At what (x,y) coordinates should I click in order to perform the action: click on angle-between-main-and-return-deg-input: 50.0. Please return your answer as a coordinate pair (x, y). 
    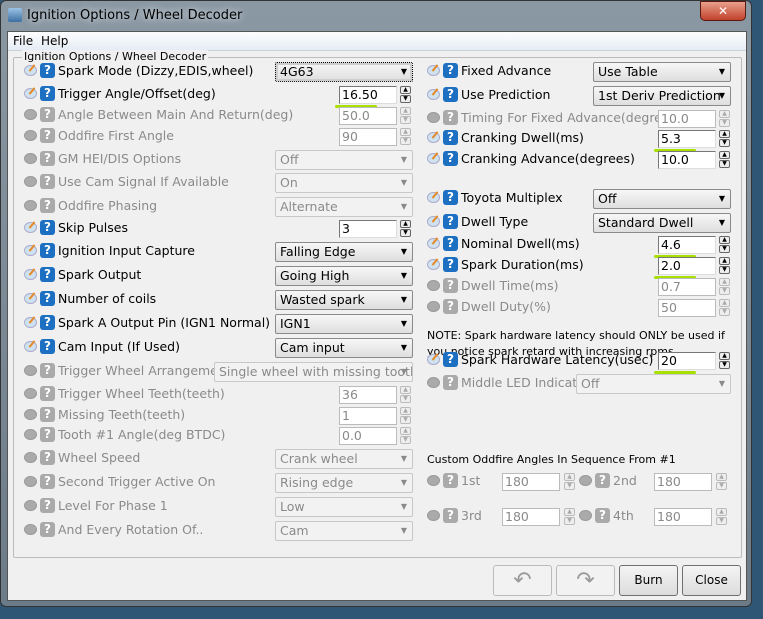
    Looking at the image, I should click on (368, 116).